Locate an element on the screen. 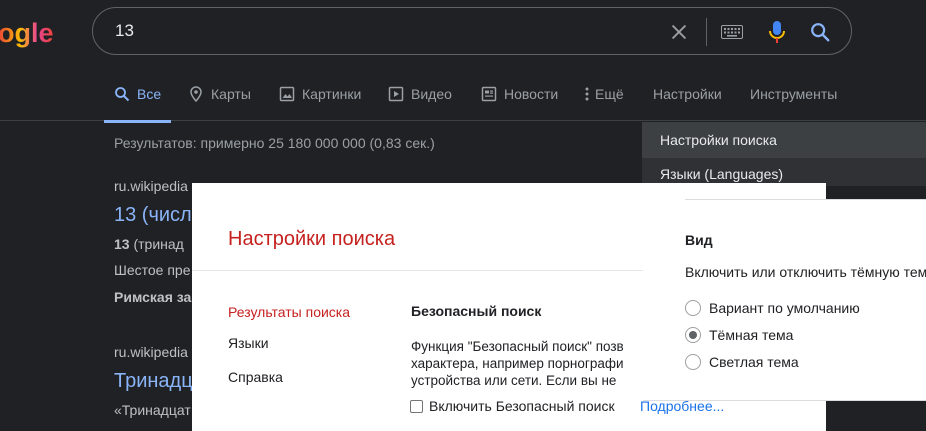 The height and width of the screenshot is (431, 926). settings-dropdown: Настройки поиска Языки (Languages) is located at coordinates (784, 154).